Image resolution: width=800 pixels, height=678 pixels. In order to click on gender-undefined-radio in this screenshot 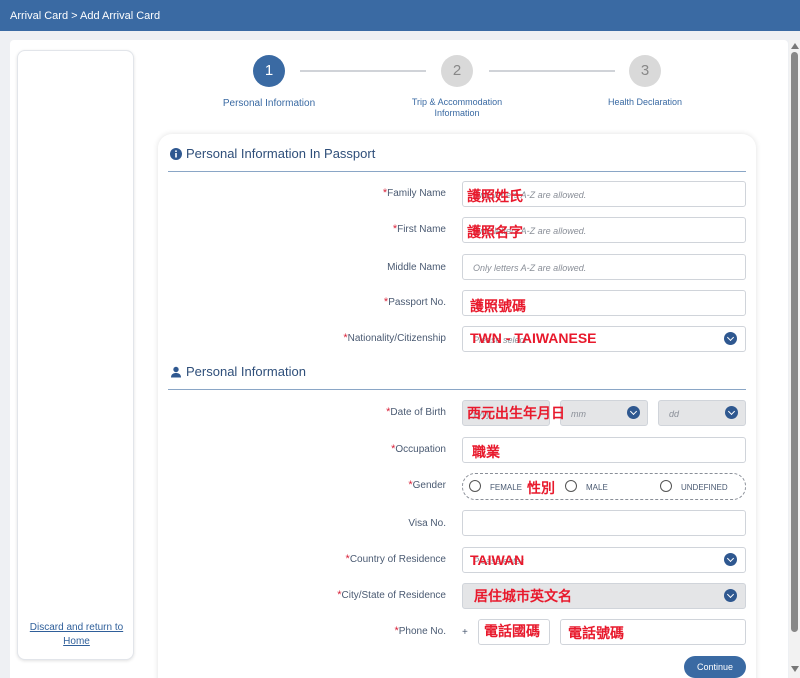, I will do `click(666, 486)`.